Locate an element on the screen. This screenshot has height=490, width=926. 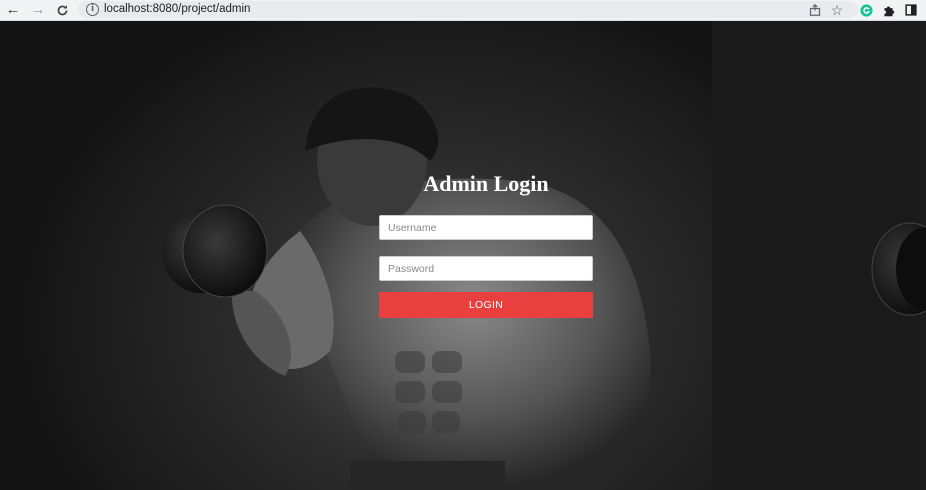
back-icon: ← is located at coordinates (13, 10).